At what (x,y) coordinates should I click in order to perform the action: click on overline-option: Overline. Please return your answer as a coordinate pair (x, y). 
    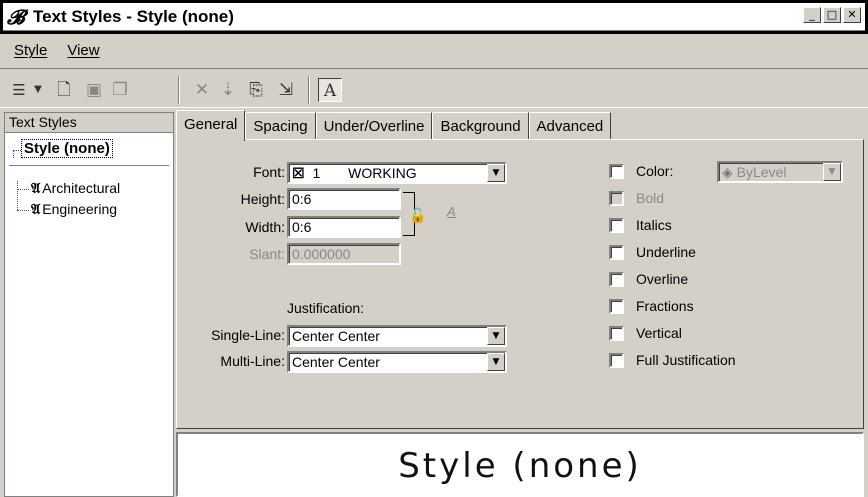
    Looking at the image, I should click on (648, 279).